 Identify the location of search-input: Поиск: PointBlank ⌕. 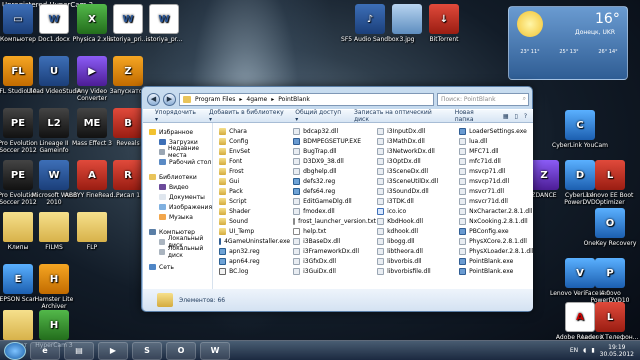
(483, 99).